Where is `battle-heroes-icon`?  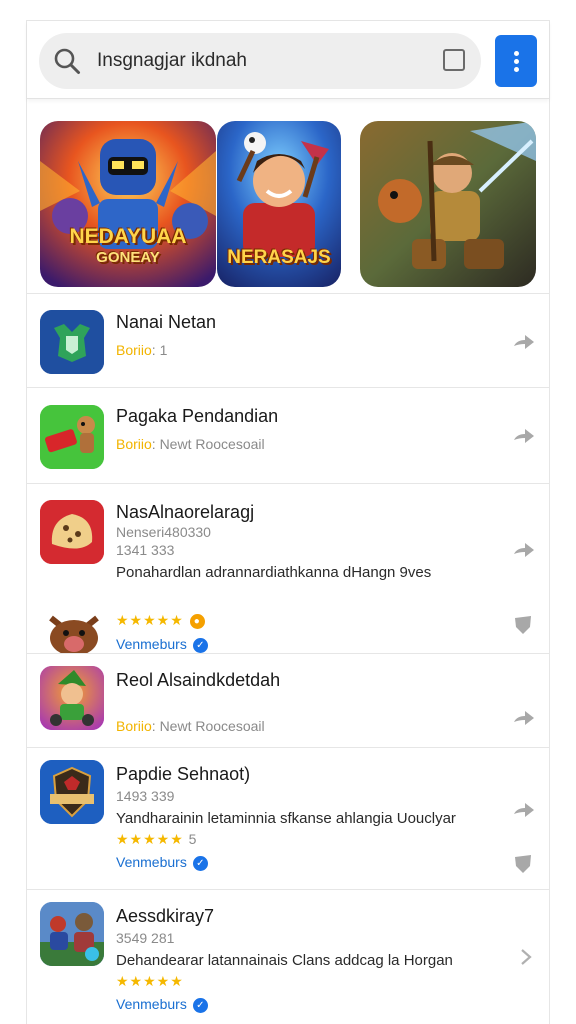
battle-heroes-icon is located at coordinates (72, 934).